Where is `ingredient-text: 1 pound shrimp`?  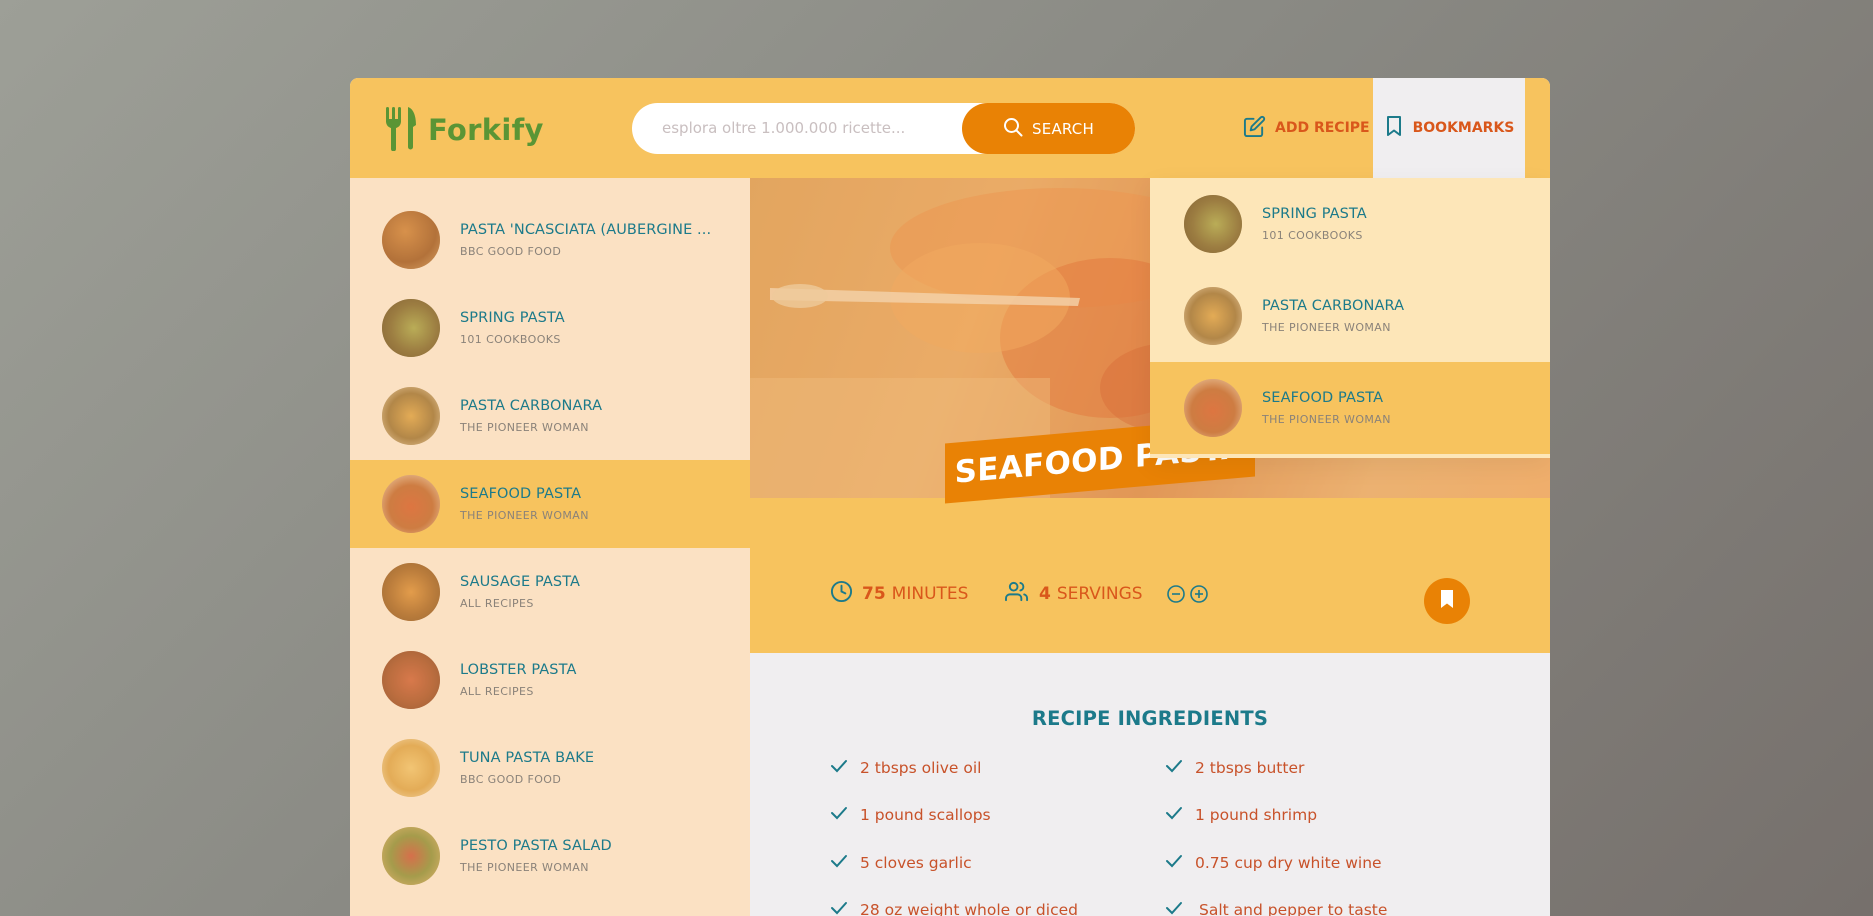 ingredient-text: 1 pound shrimp is located at coordinates (1256, 815).